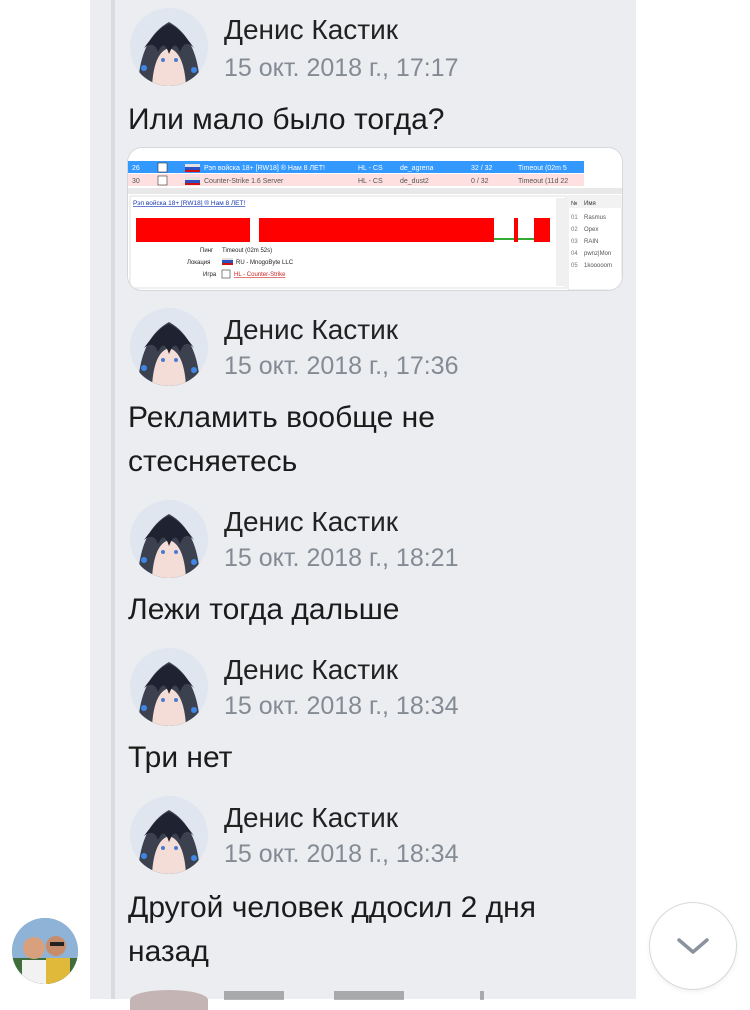  I want to click on game-value: HL - Counter-Strike, so click(260, 275).